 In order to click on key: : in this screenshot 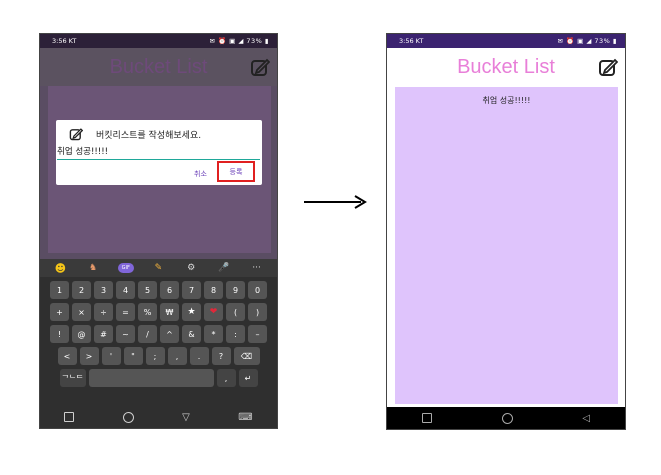, I will do `click(235, 334)`.